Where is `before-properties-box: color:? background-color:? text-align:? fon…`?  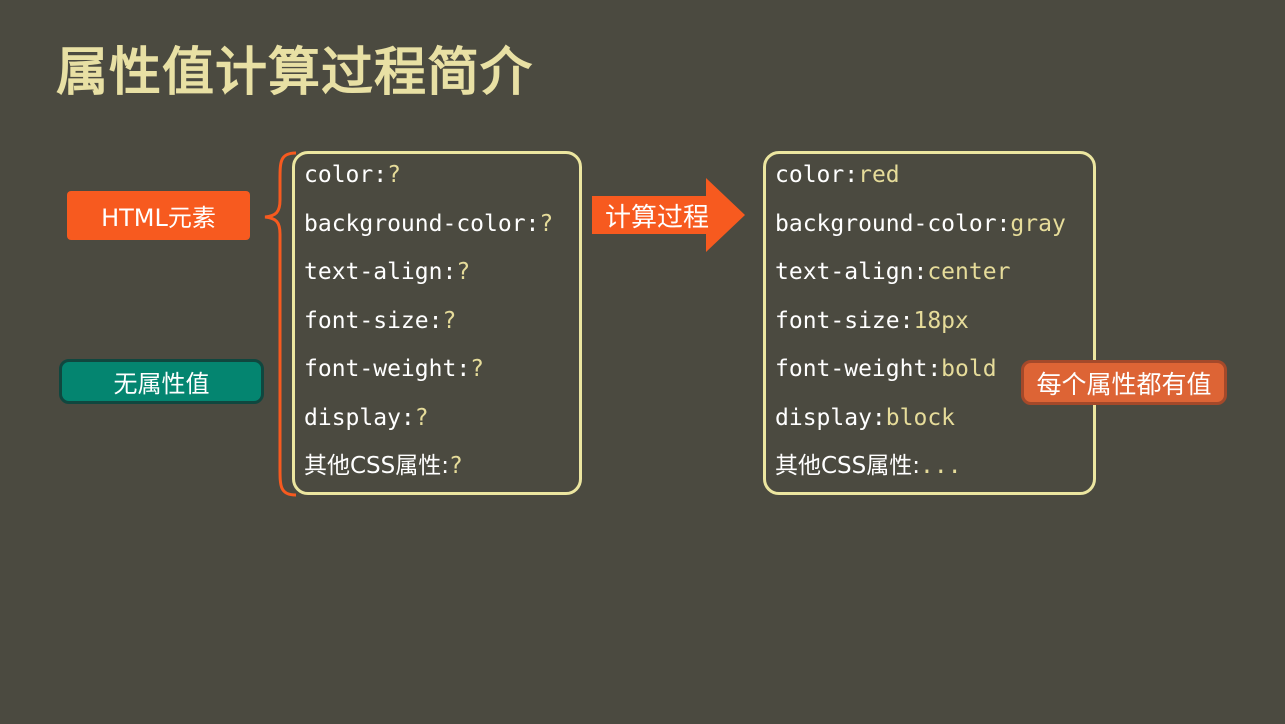
before-properties-box: color:? background-color:? text-align:? fon… is located at coordinates (437, 323).